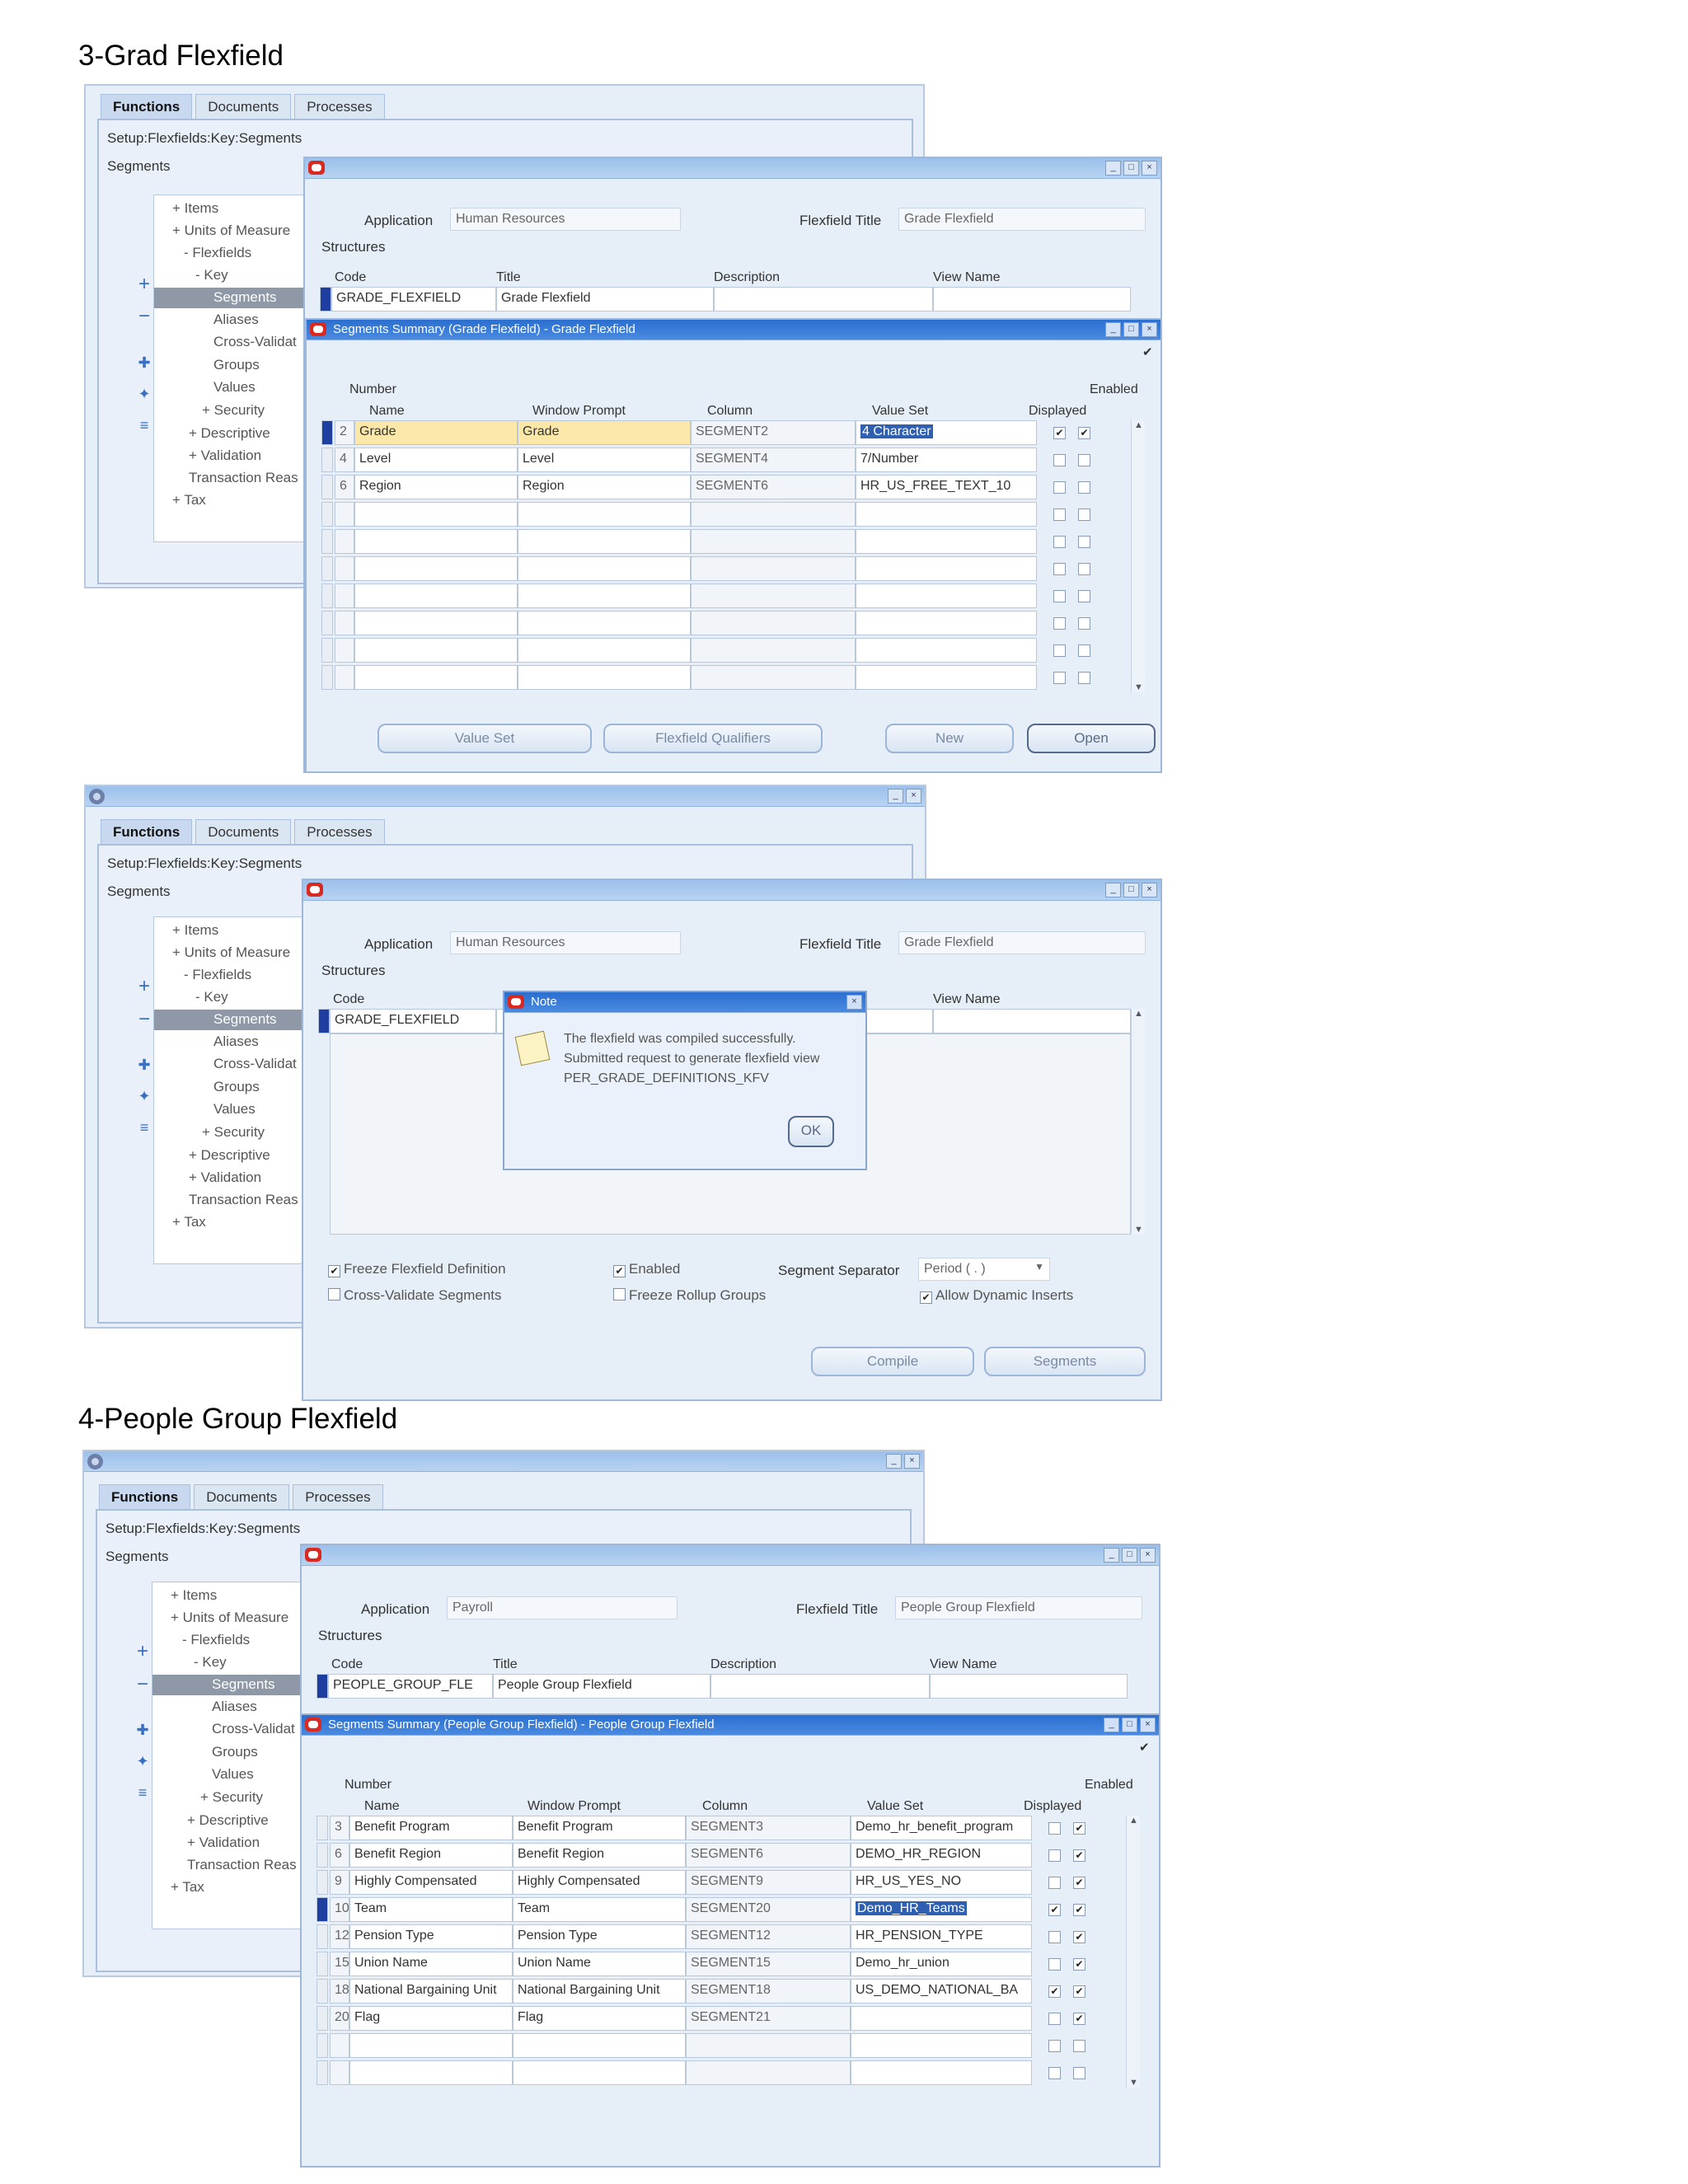 This screenshot has width=1688, height=2184. What do you see at coordinates (344, 487) in the screenshot?
I see `segment-number-cell: 6` at bounding box center [344, 487].